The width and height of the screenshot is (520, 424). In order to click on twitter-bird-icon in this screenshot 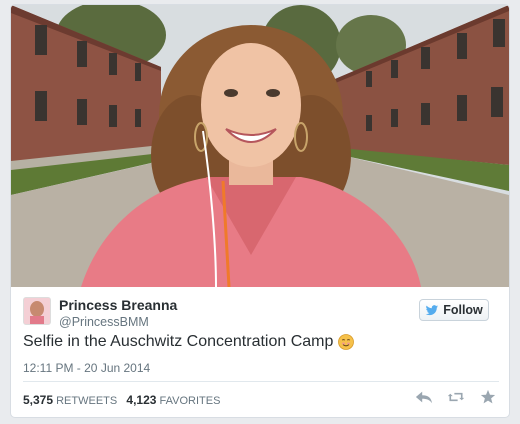, I will do `click(432, 309)`.